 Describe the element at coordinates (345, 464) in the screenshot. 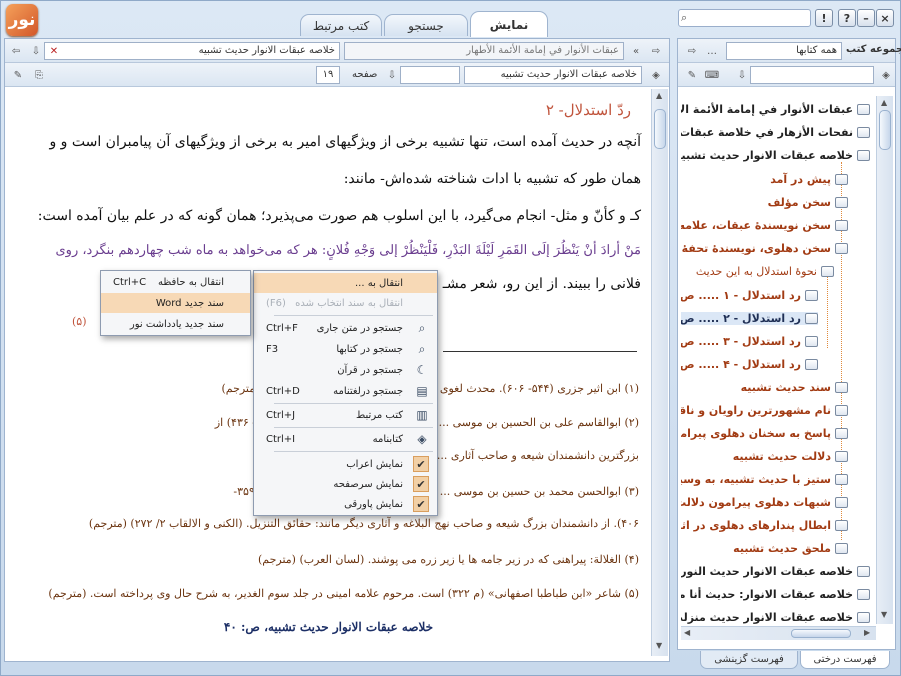

I see `menu-item-show-diacritics: ✔ نمايش اعراب` at that location.